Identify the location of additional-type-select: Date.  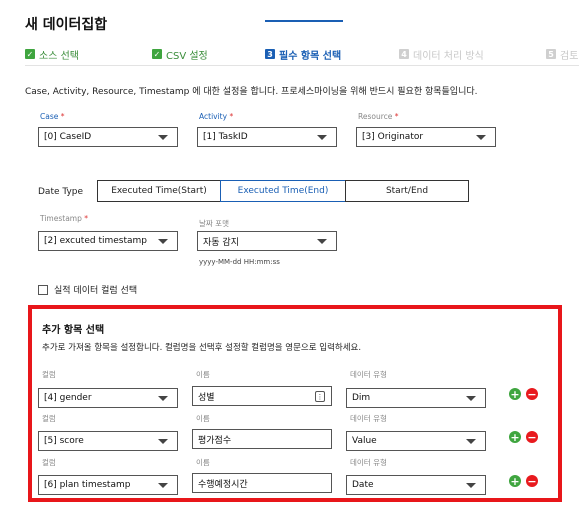
(416, 485).